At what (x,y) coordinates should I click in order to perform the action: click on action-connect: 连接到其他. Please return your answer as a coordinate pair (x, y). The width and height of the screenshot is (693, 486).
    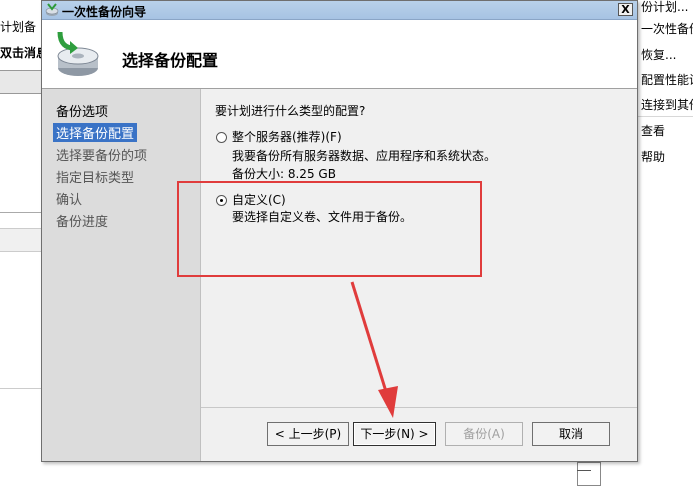
    Looking at the image, I should click on (667, 104).